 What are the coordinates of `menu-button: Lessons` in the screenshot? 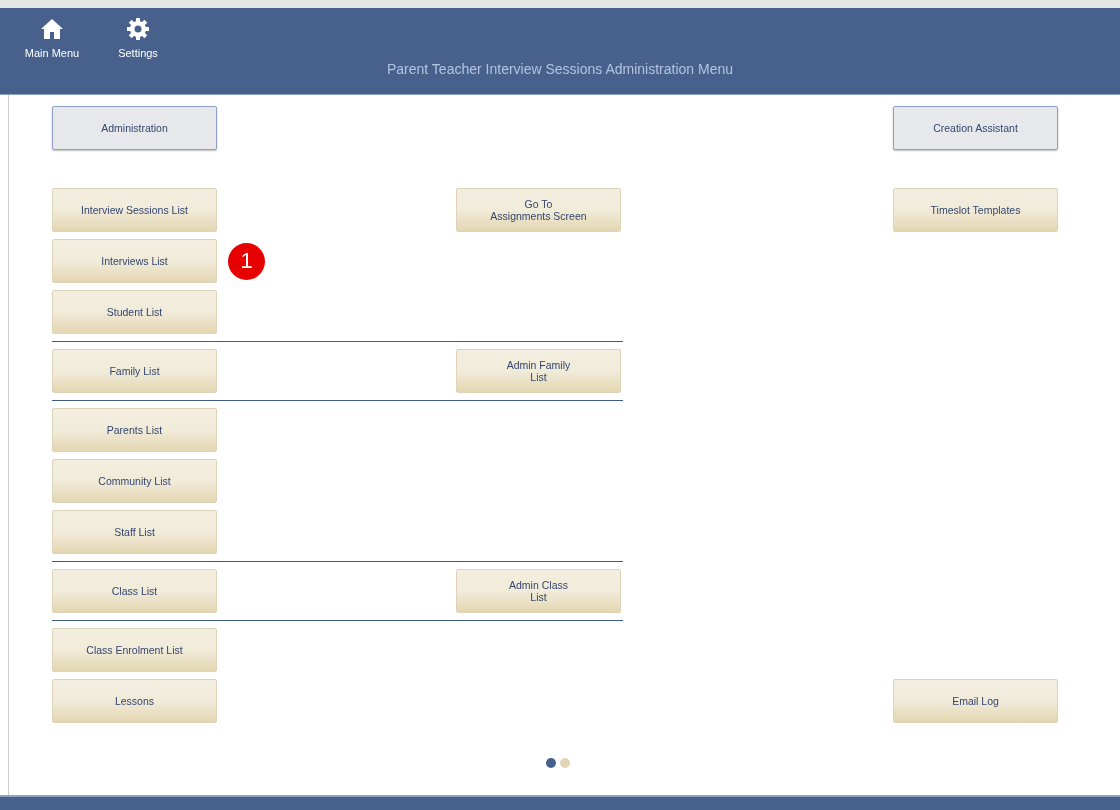 It's located at (134, 701).